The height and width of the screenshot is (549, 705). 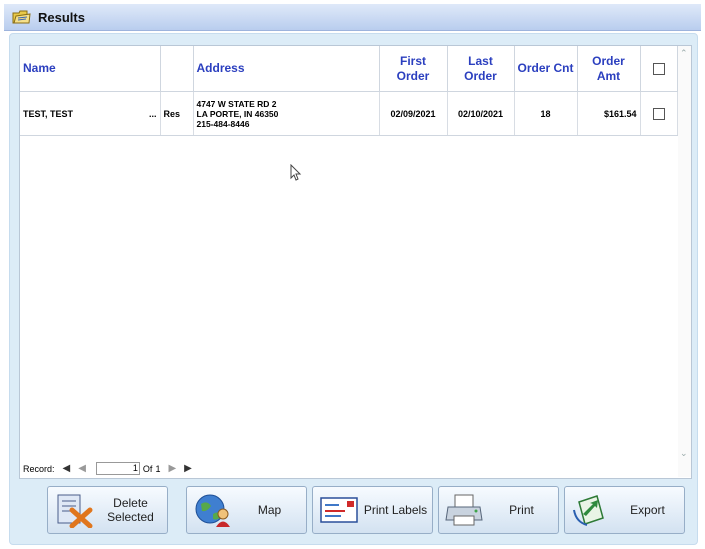 I want to click on mouse-cursor-icon, so click(x=296, y=172).